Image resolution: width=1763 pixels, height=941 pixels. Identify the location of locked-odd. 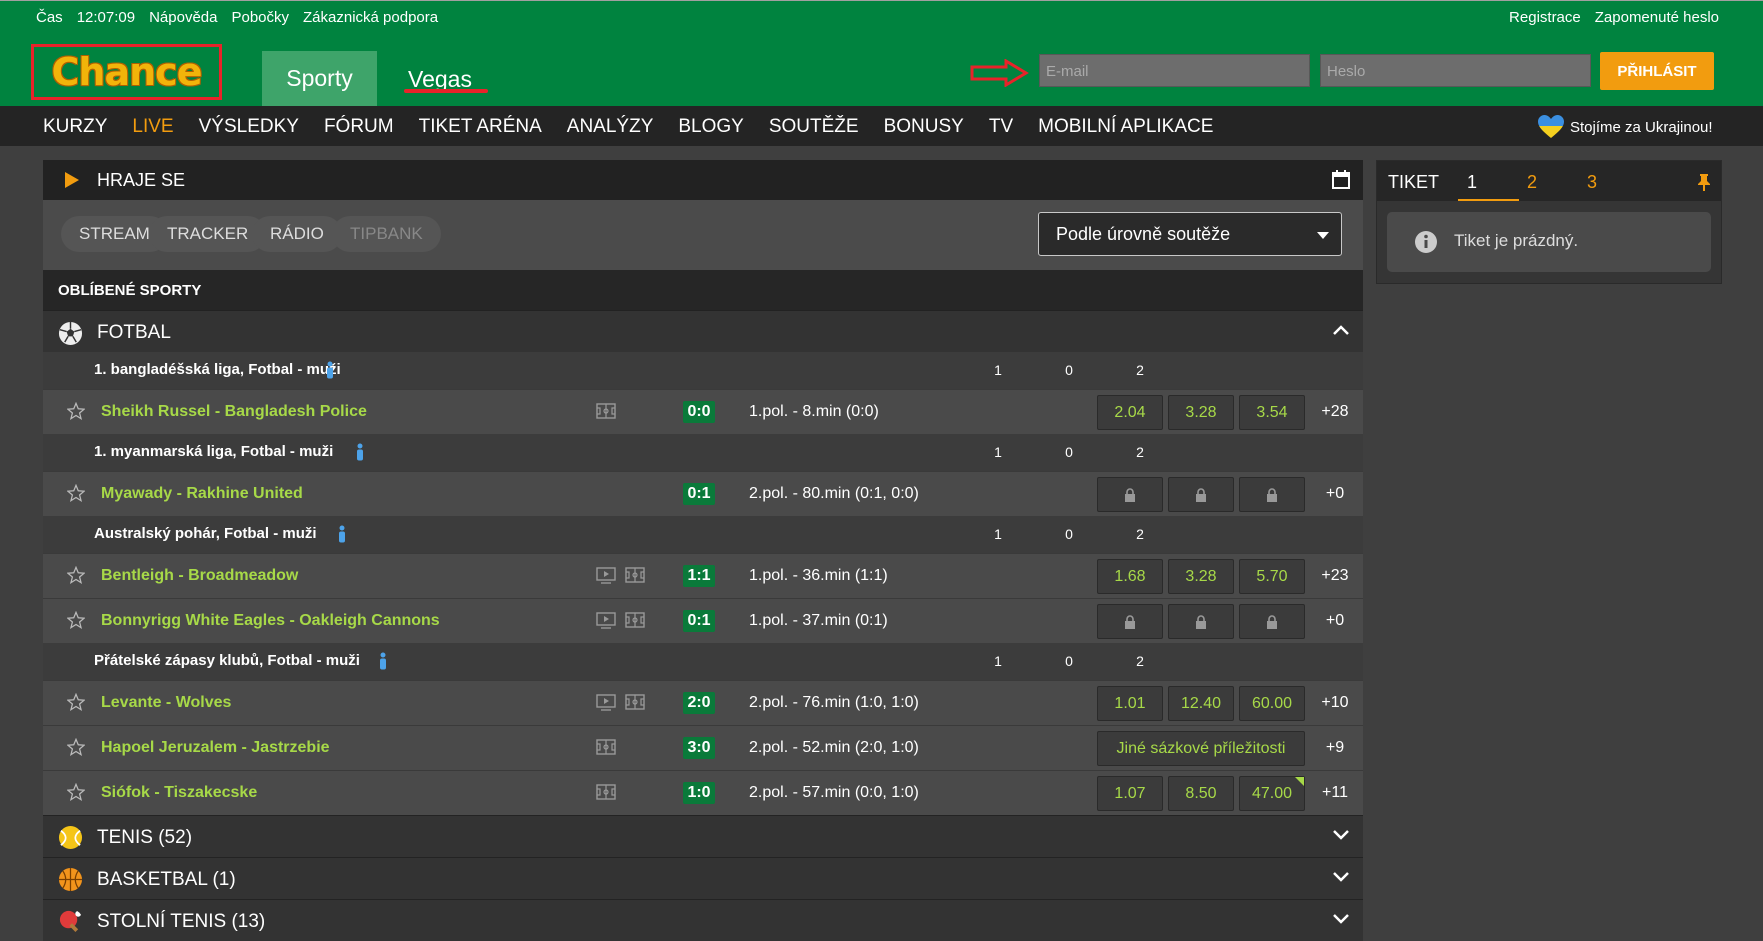
(1272, 494).